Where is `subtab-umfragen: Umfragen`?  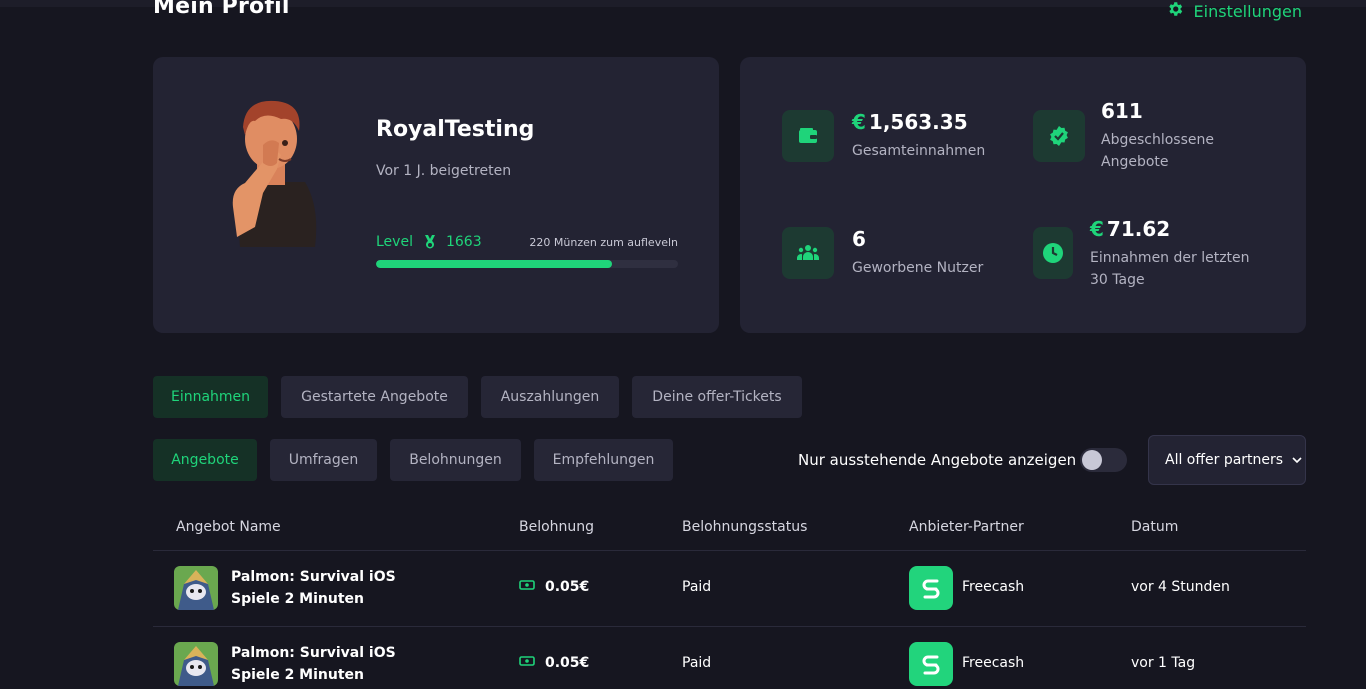 subtab-umfragen: Umfragen is located at coordinates (323, 460).